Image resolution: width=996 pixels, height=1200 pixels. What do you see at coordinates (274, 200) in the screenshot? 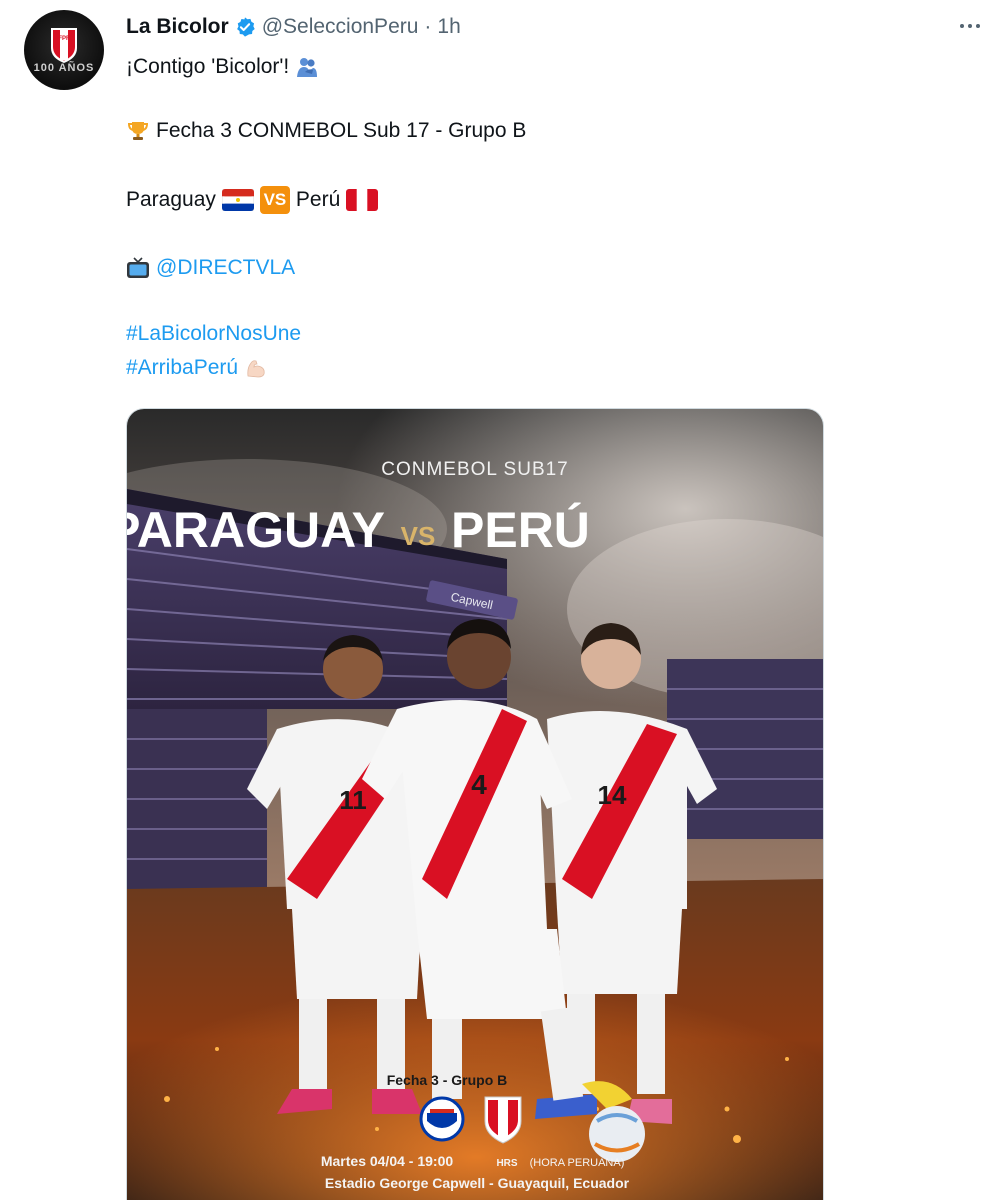
I see `vs-emoji-icon: VS` at bounding box center [274, 200].